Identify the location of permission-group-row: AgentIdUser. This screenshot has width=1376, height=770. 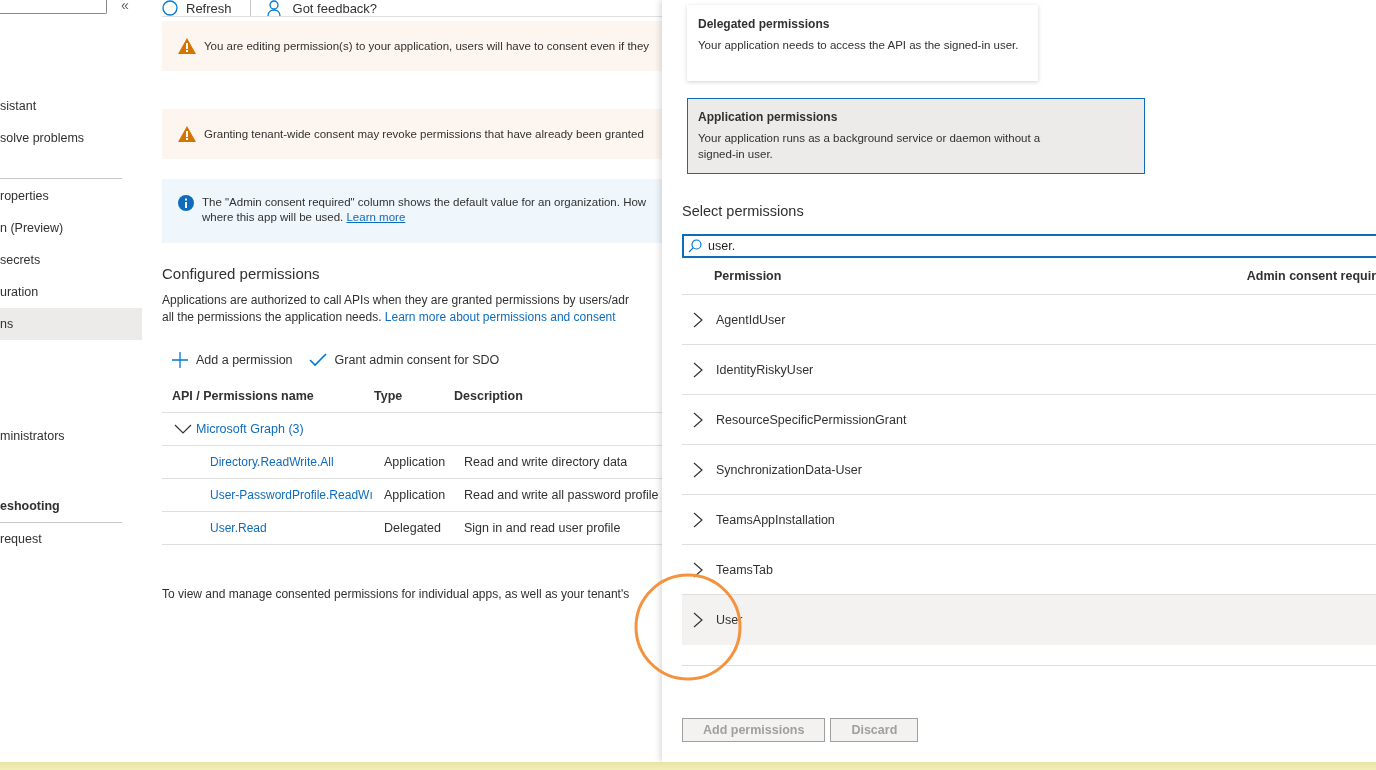
(1029, 320).